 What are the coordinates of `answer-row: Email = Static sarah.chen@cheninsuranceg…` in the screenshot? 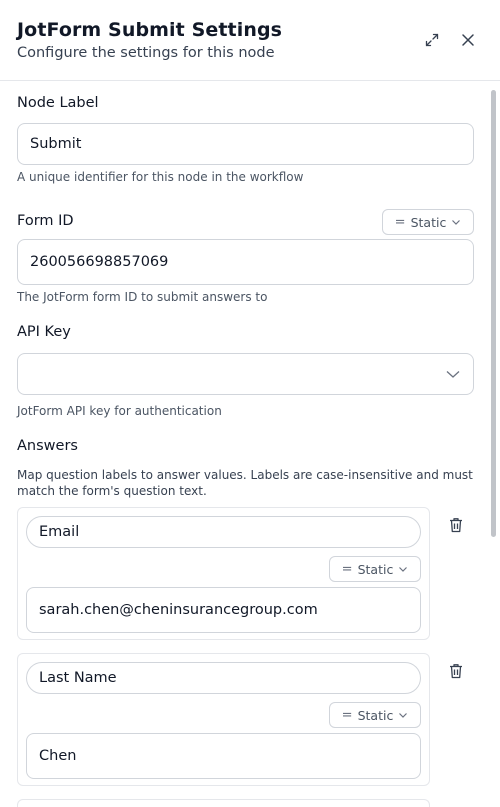 It's located at (223, 573).